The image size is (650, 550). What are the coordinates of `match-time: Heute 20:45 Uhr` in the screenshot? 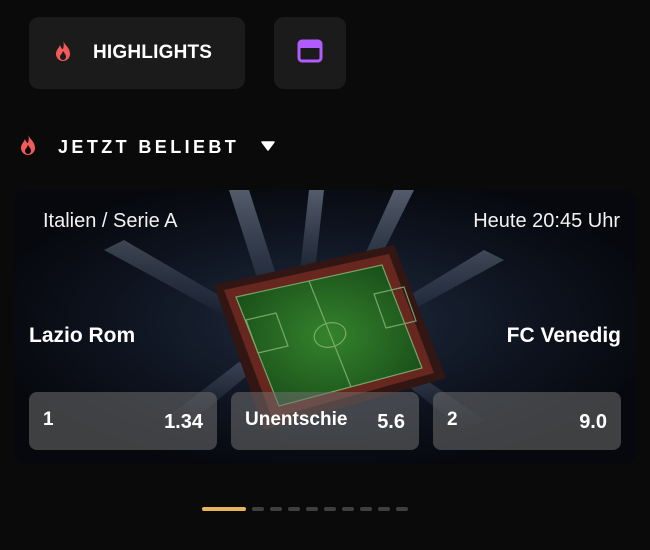 It's located at (546, 221).